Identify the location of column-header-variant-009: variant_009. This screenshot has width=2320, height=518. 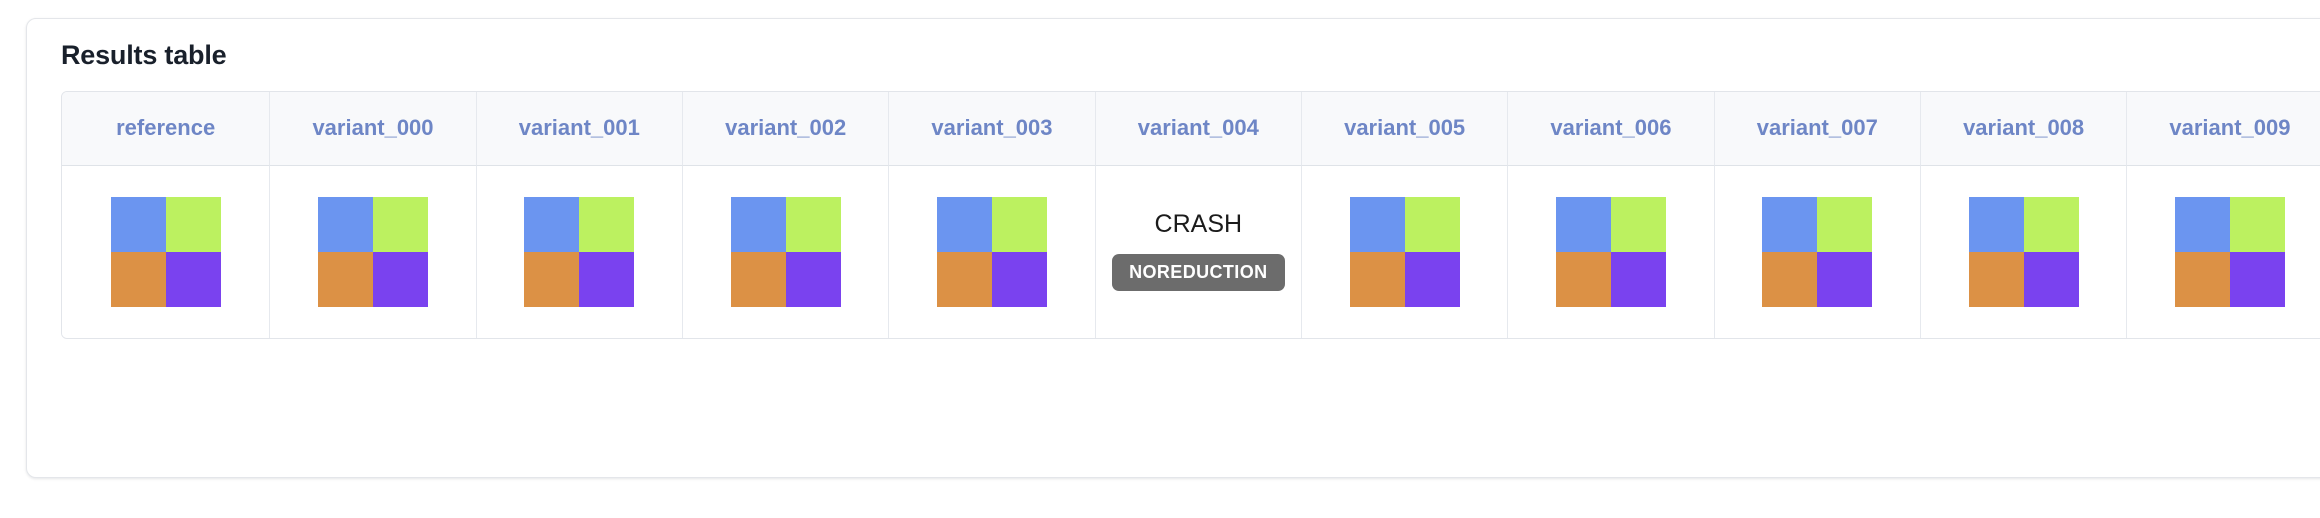
(2223, 128).